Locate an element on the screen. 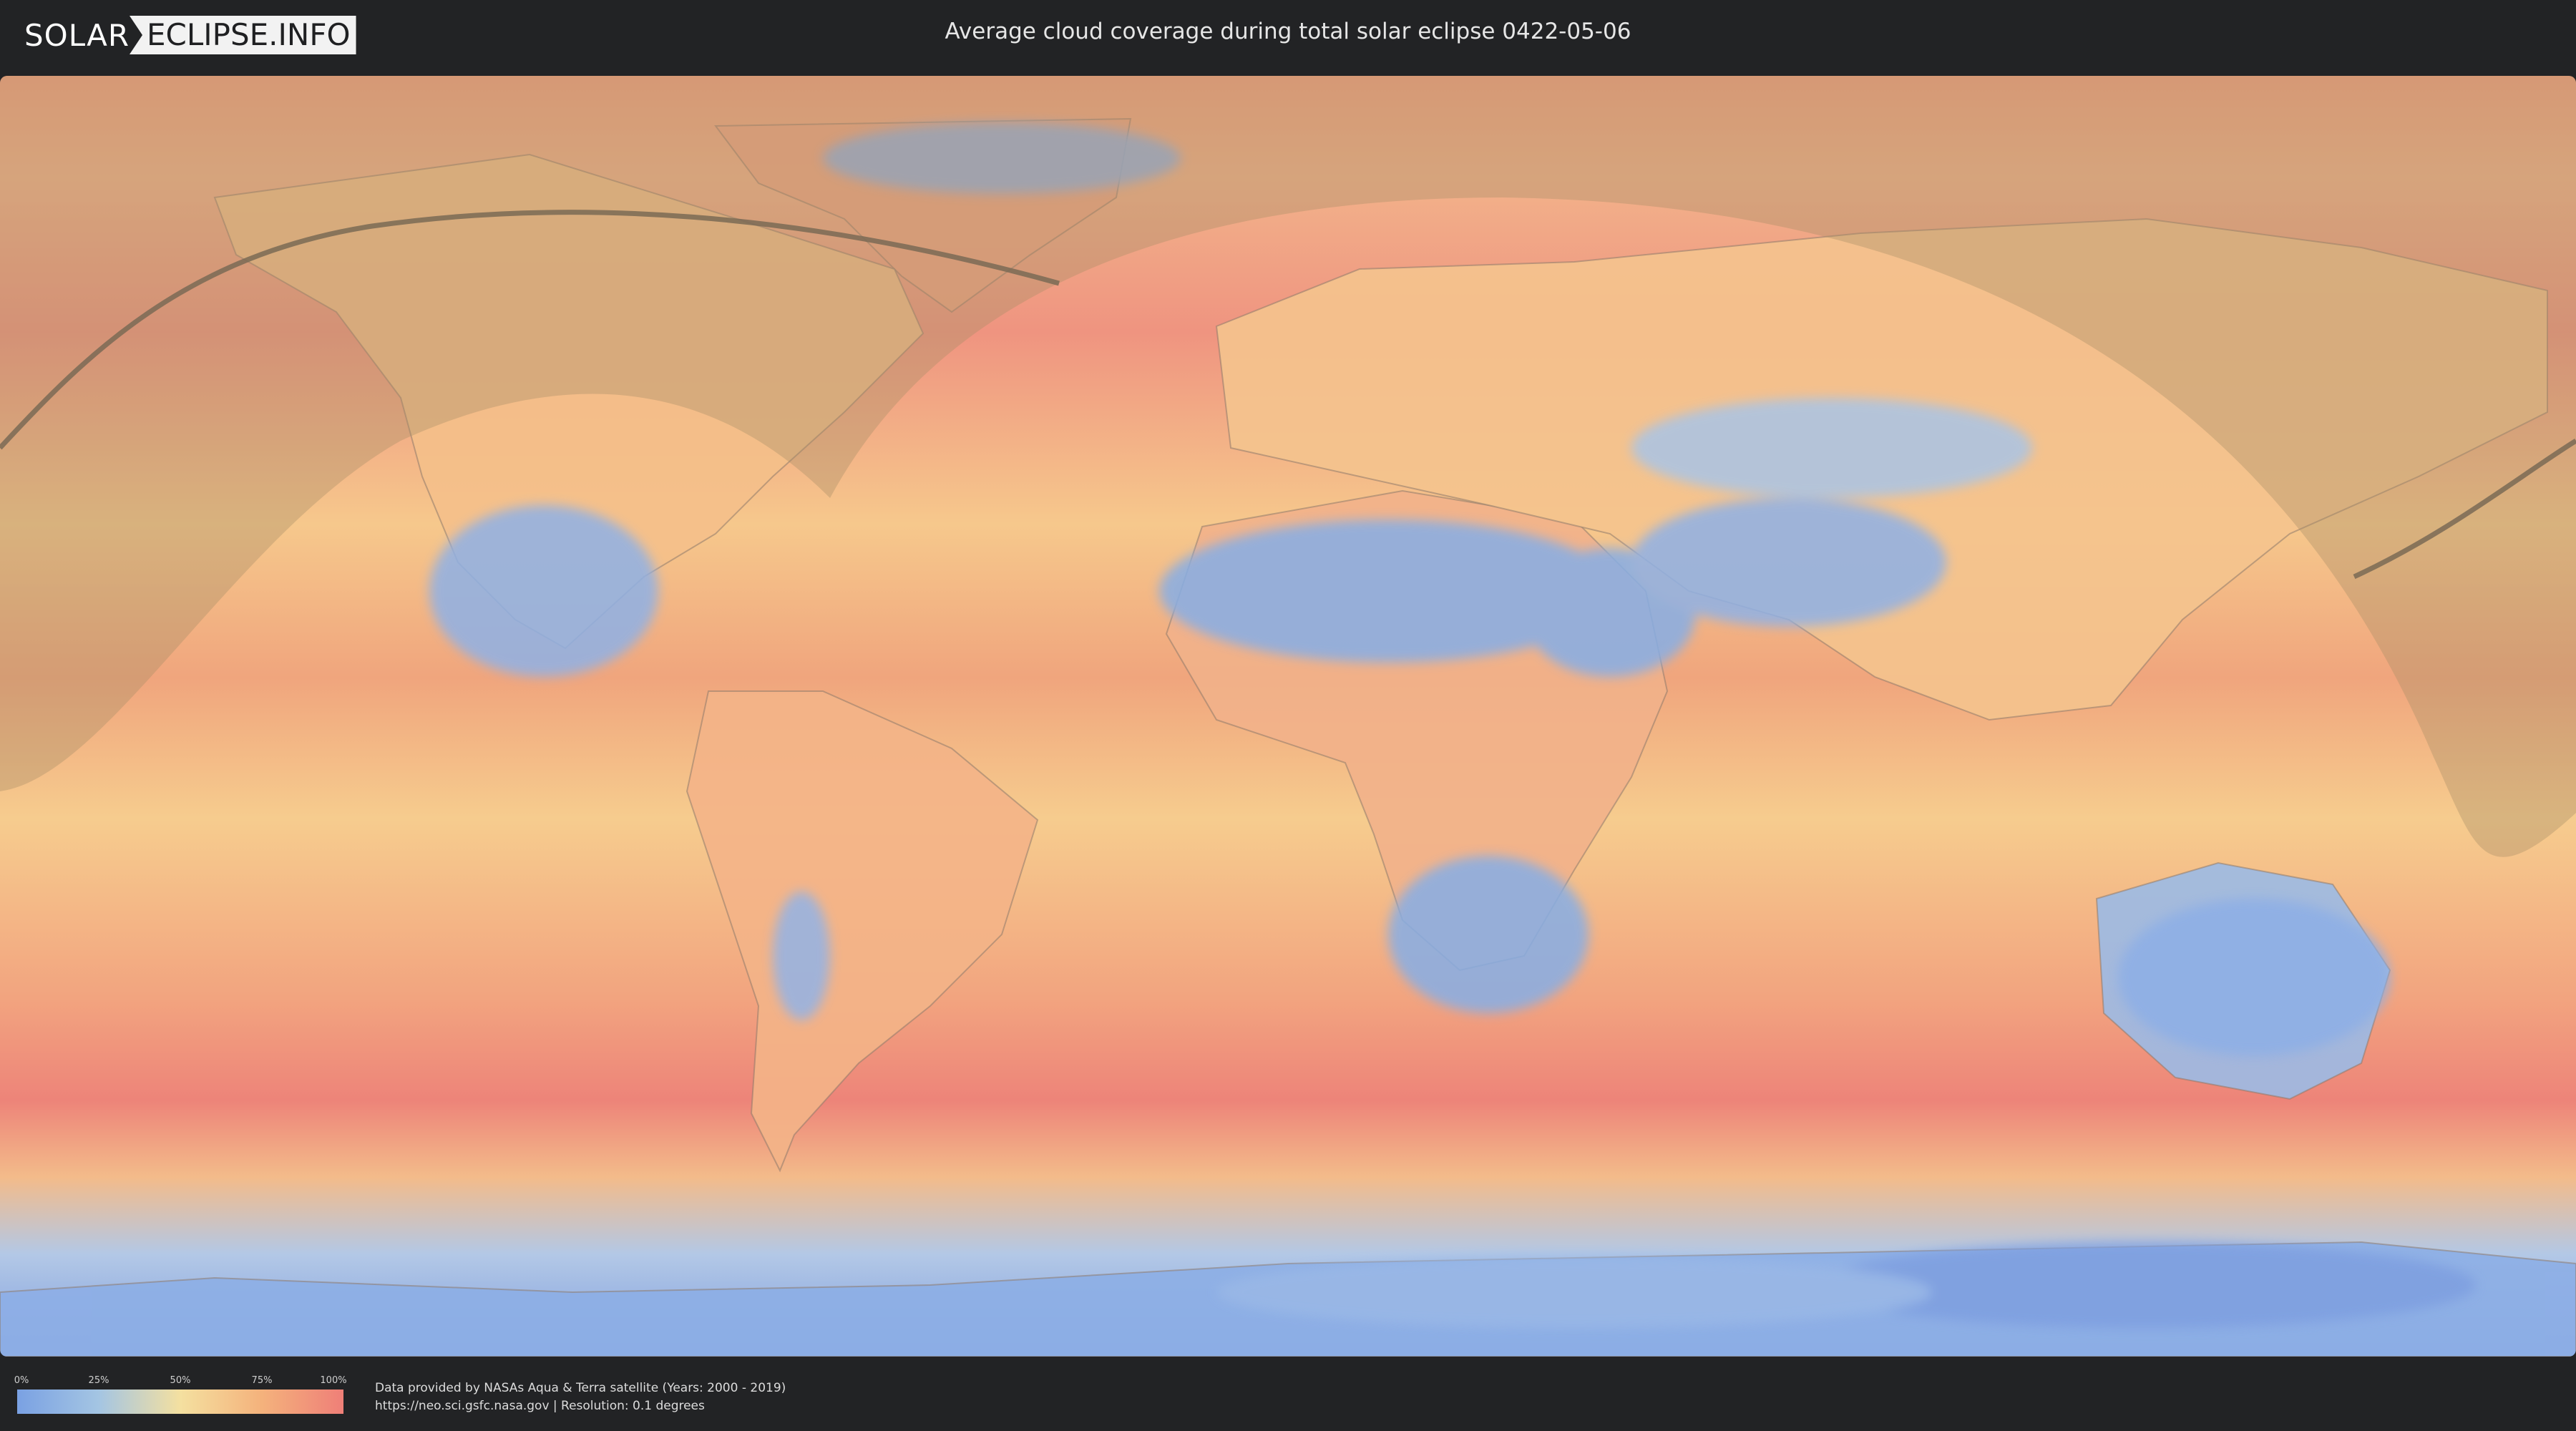  legend-tick-0: 0% is located at coordinates (21, 1380).